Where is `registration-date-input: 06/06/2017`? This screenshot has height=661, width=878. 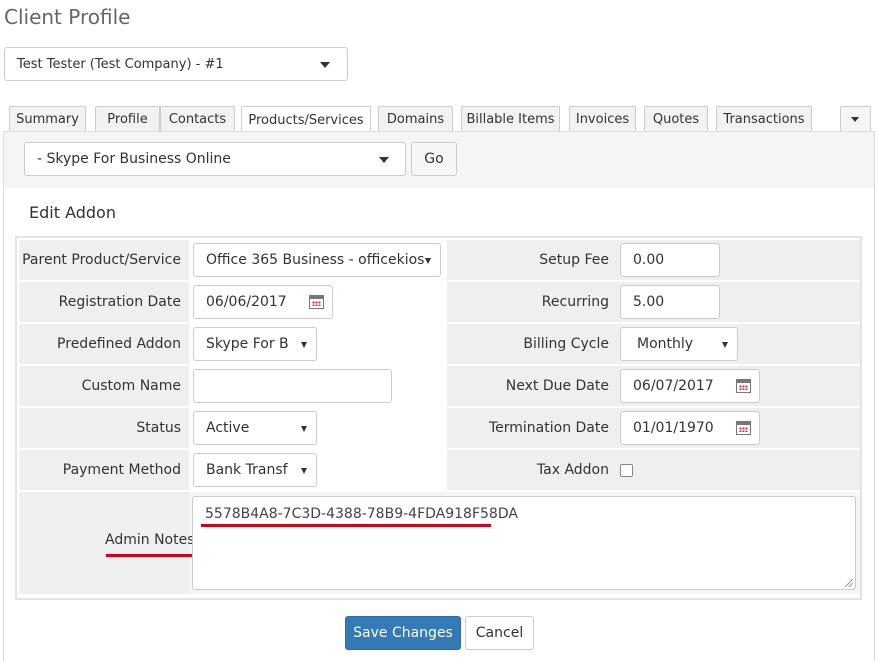 registration-date-input: 06/06/2017 is located at coordinates (263, 302).